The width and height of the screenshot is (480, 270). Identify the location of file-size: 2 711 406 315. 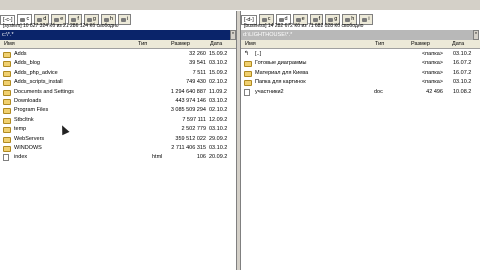
(188, 147).